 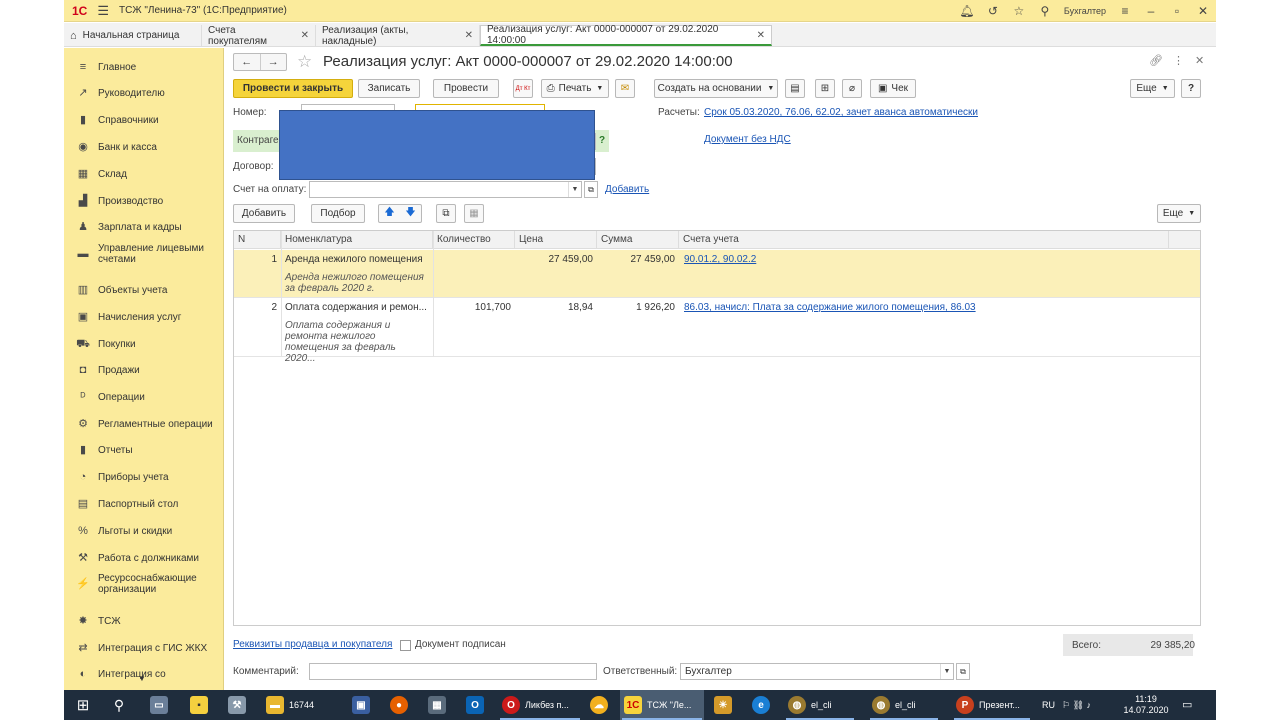 What do you see at coordinates (143, 648) in the screenshot?
I see `sidebar-item: ⇄ Интеграция с ГИС ЖКХ` at bounding box center [143, 648].